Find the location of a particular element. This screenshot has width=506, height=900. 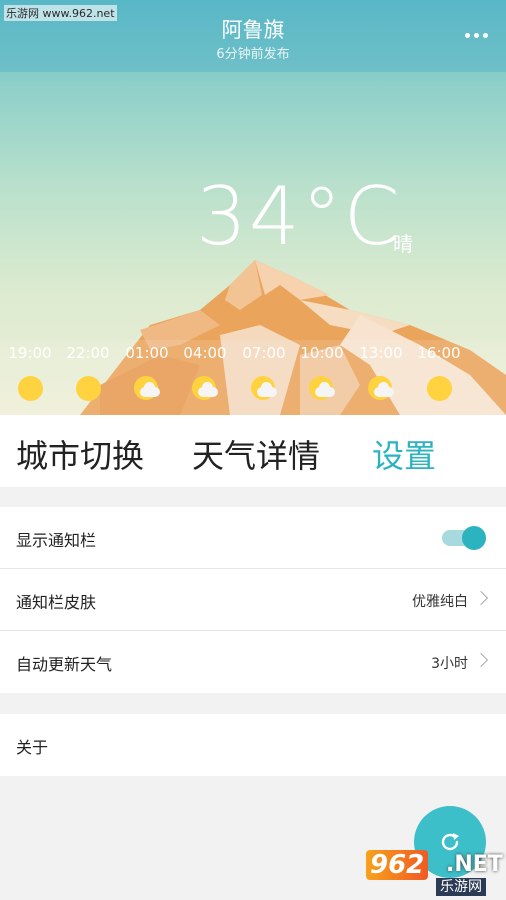

setting-label: 通知栏皮肤 is located at coordinates (56, 602).